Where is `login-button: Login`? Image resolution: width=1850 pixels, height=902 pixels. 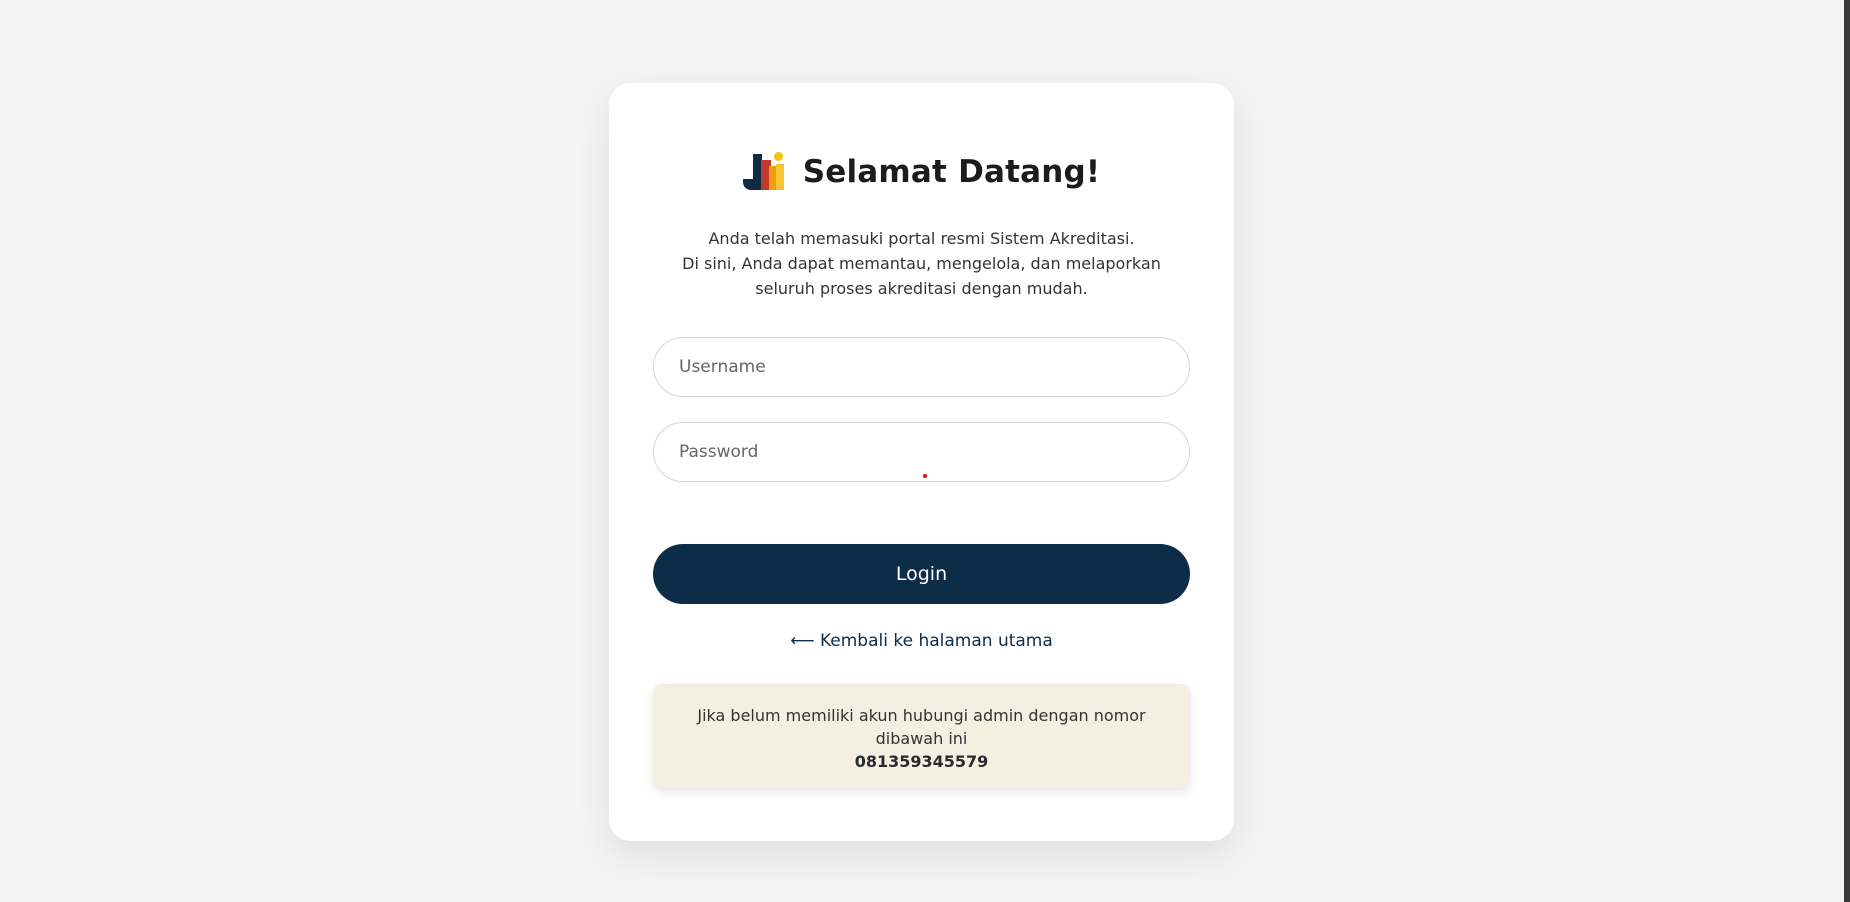 login-button: Login is located at coordinates (921, 574).